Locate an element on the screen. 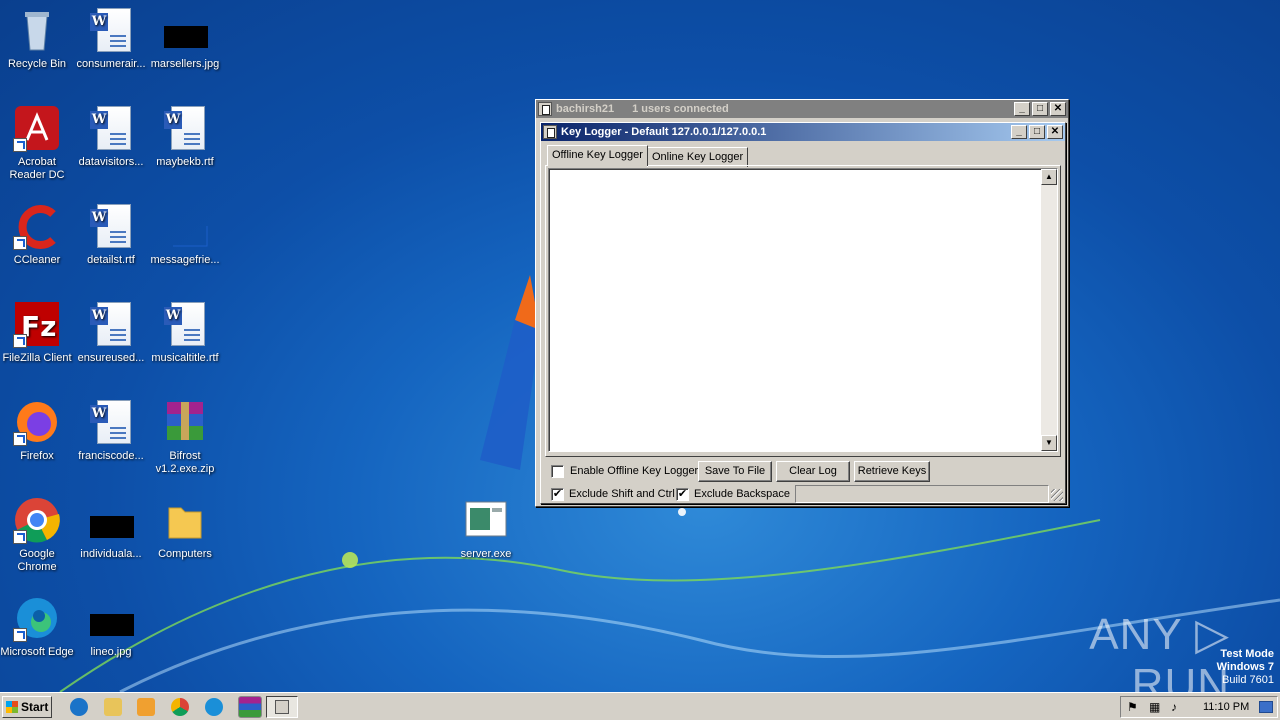  chrome-icon is located at coordinates (37, 520).